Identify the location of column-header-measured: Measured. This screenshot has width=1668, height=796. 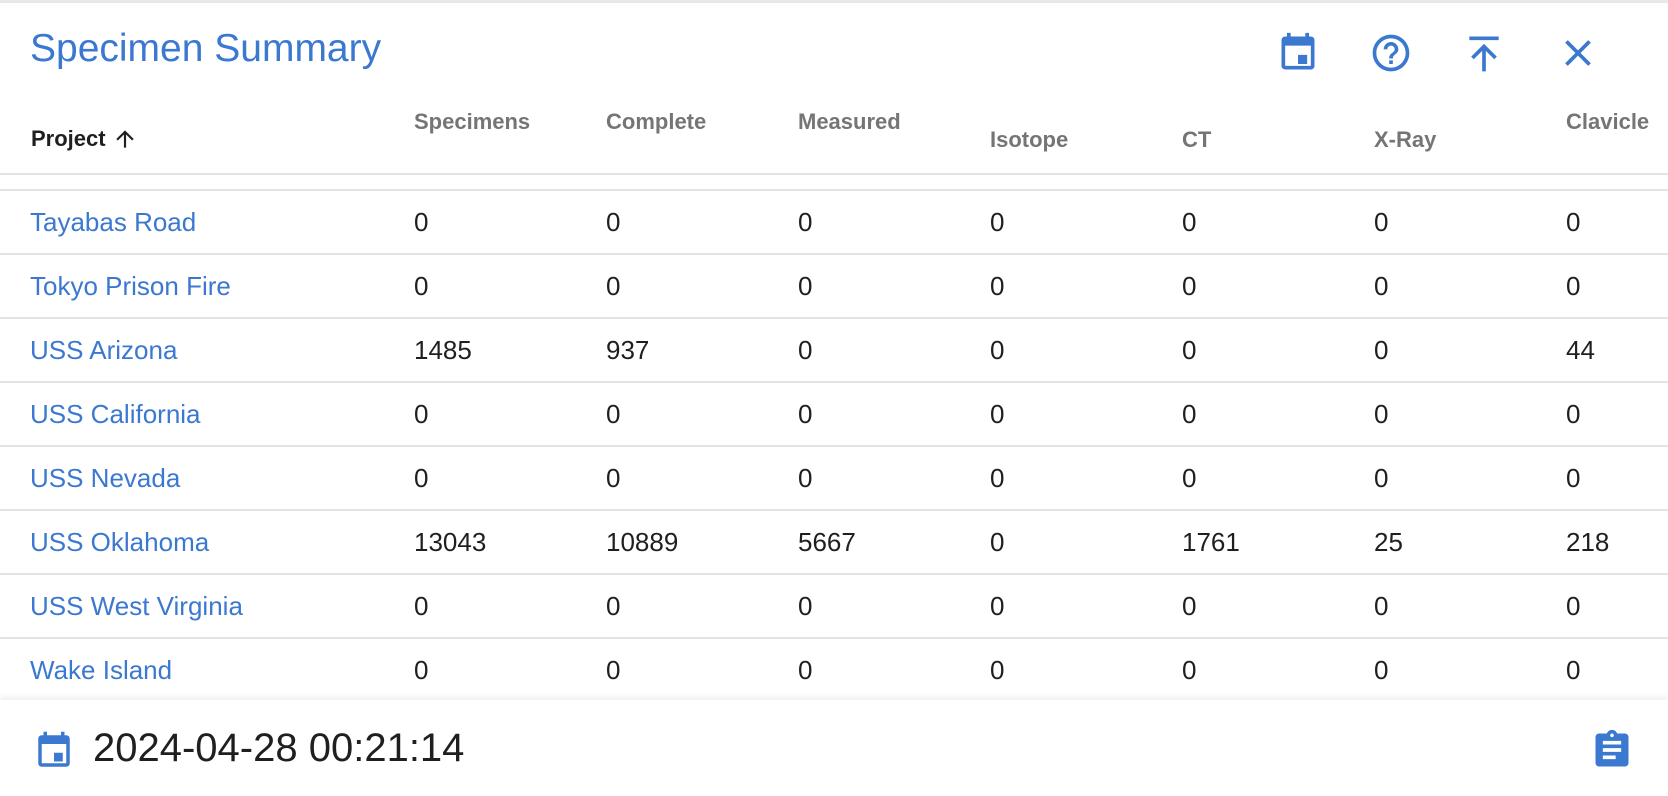
(849, 122).